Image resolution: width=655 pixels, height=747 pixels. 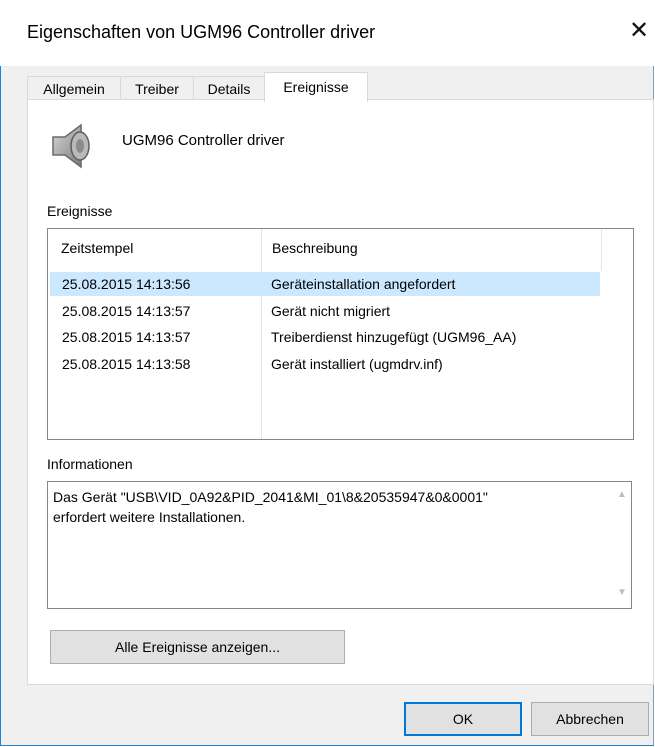 I want to click on scroll-up-icon: ▲, so click(x=622, y=495).